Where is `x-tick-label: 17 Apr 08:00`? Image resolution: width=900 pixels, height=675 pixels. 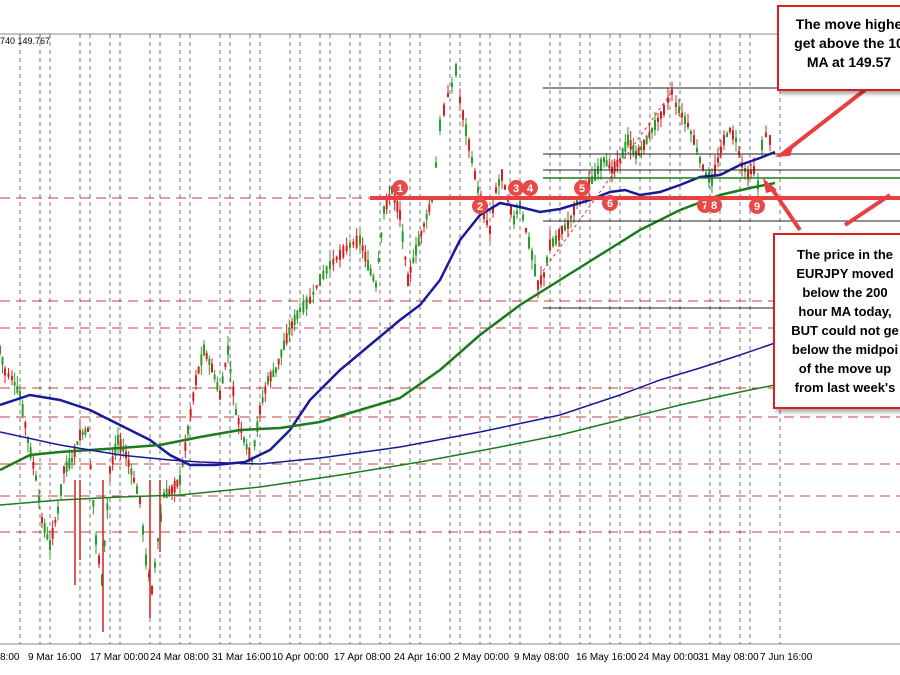
x-tick-label: 17 Apr 08:00 is located at coordinates (362, 657).